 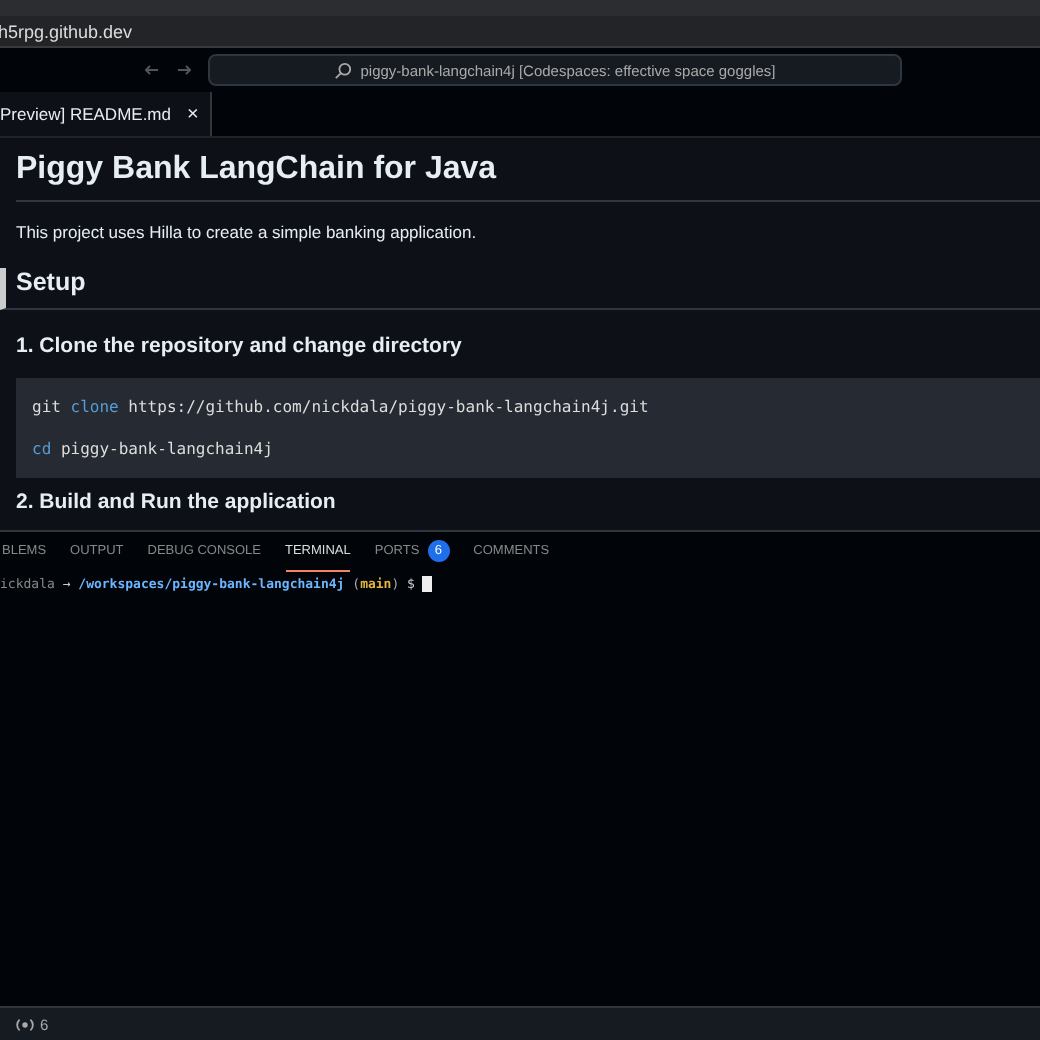 What do you see at coordinates (240, 346) in the screenshot?
I see `step-heading: 1. Clone the repository and change directory` at bounding box center [240, 346].